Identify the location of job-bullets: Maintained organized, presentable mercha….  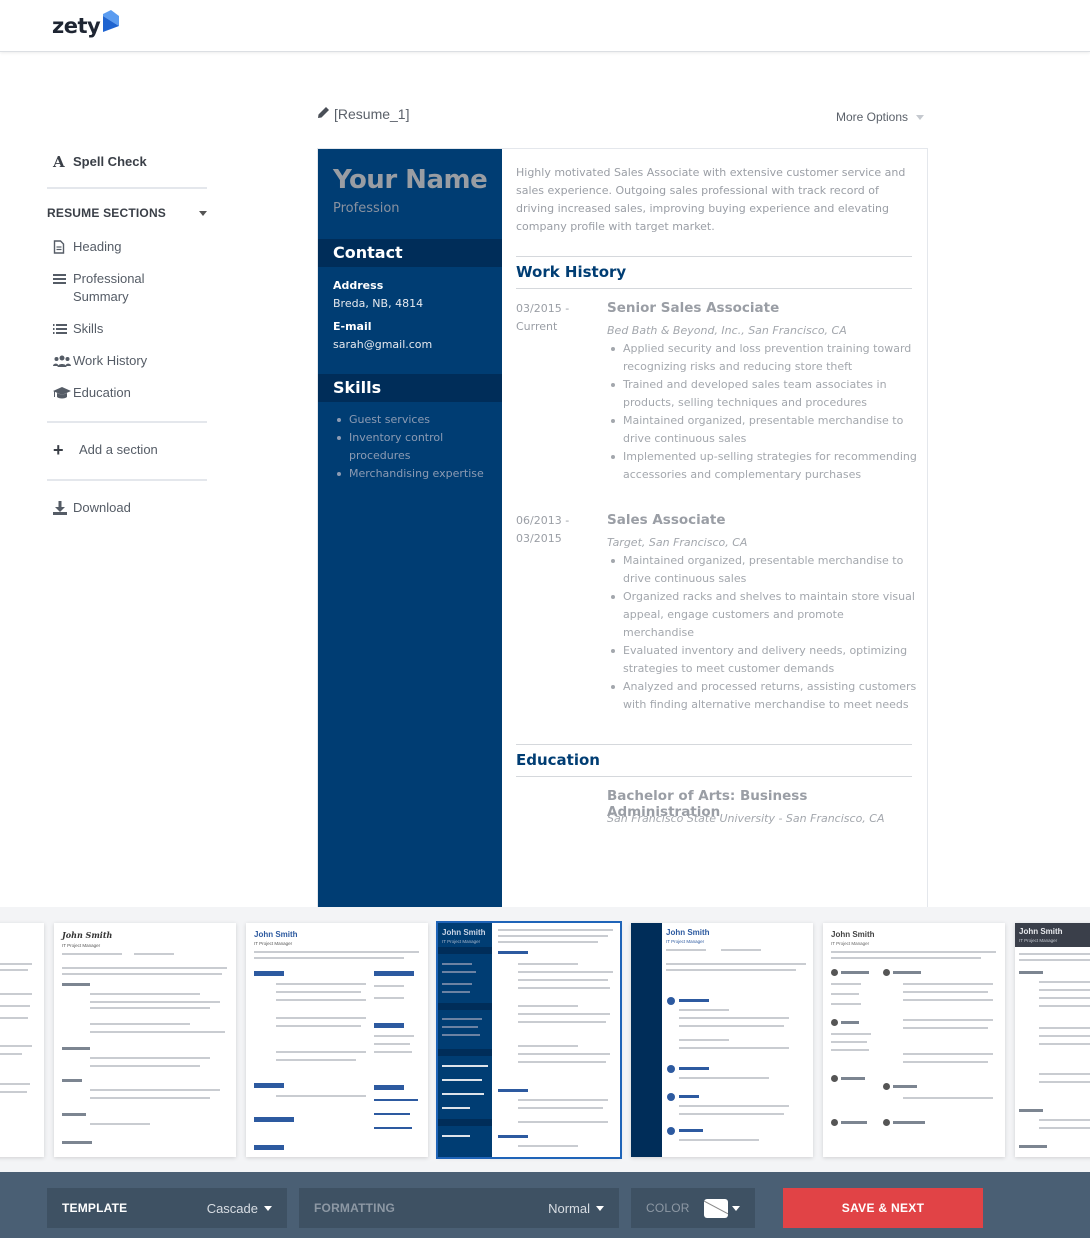
(762, 633).